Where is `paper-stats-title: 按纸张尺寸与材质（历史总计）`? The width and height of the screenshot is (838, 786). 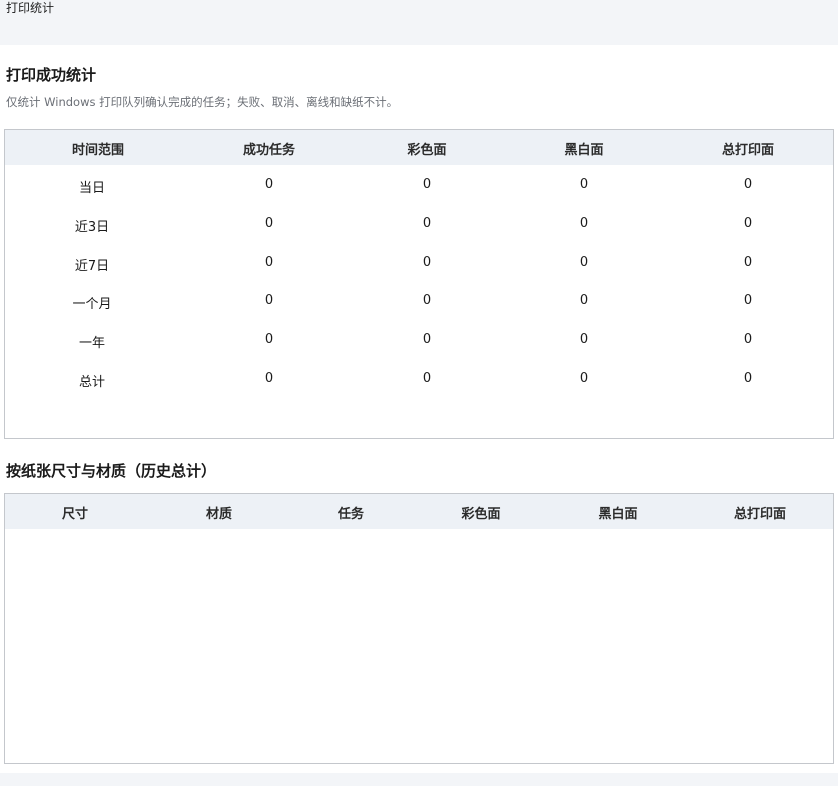 paper-stats-title: 按纸张尺寸与材质（历史总计） is located at coordinates (111, 471).